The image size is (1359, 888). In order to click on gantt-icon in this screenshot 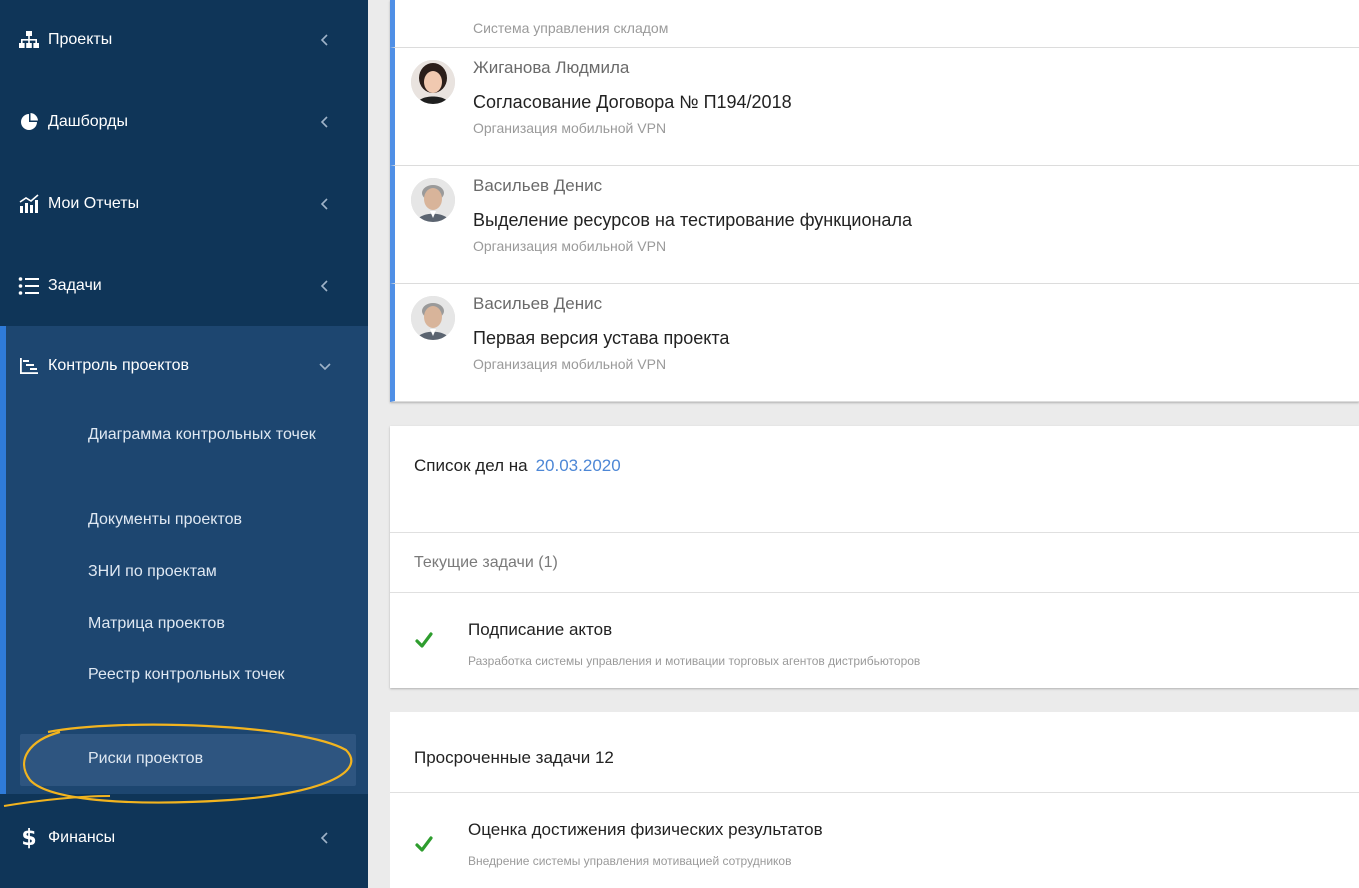, I will do `click(29, 366)`.